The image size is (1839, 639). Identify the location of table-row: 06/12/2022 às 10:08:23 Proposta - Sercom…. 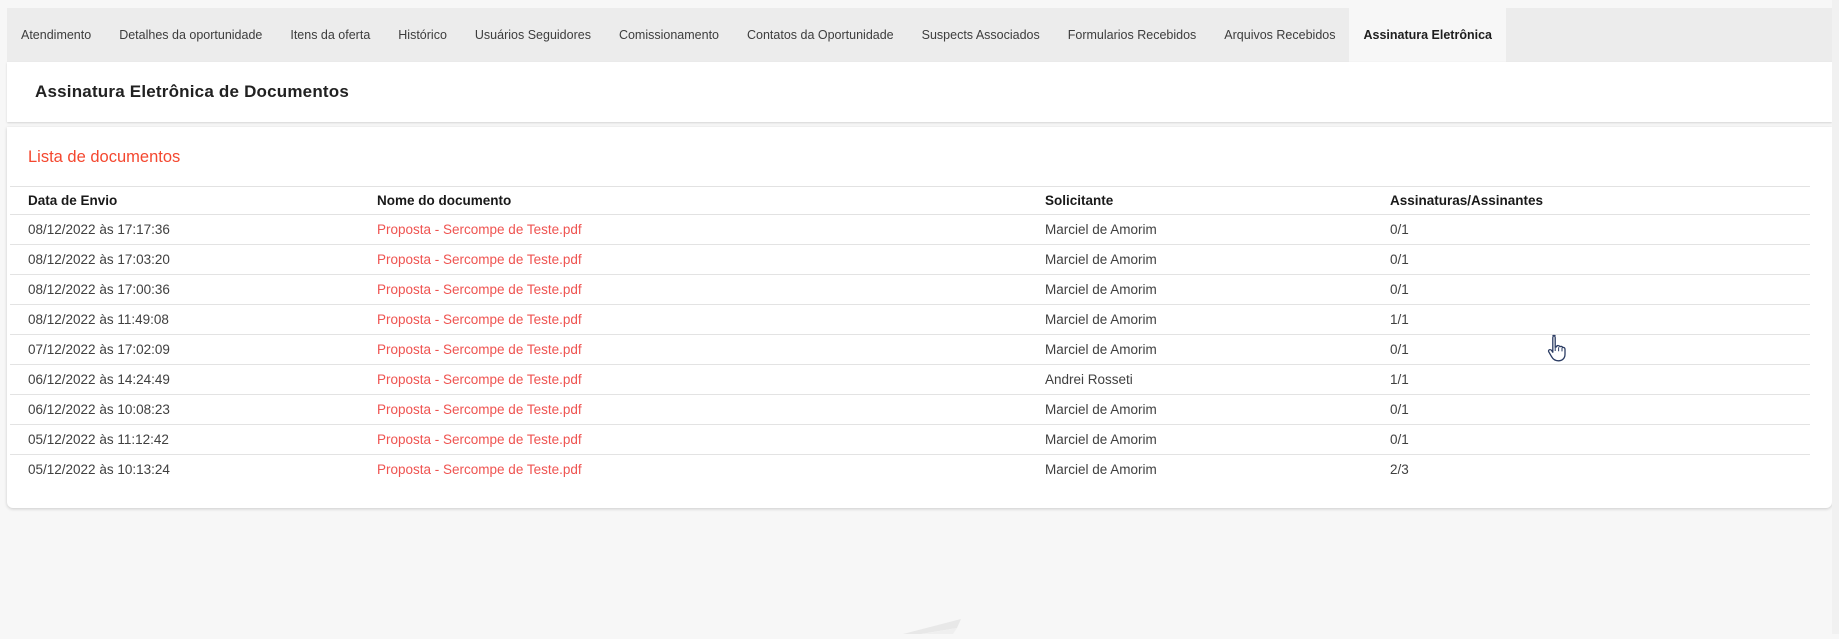
(910, 409).